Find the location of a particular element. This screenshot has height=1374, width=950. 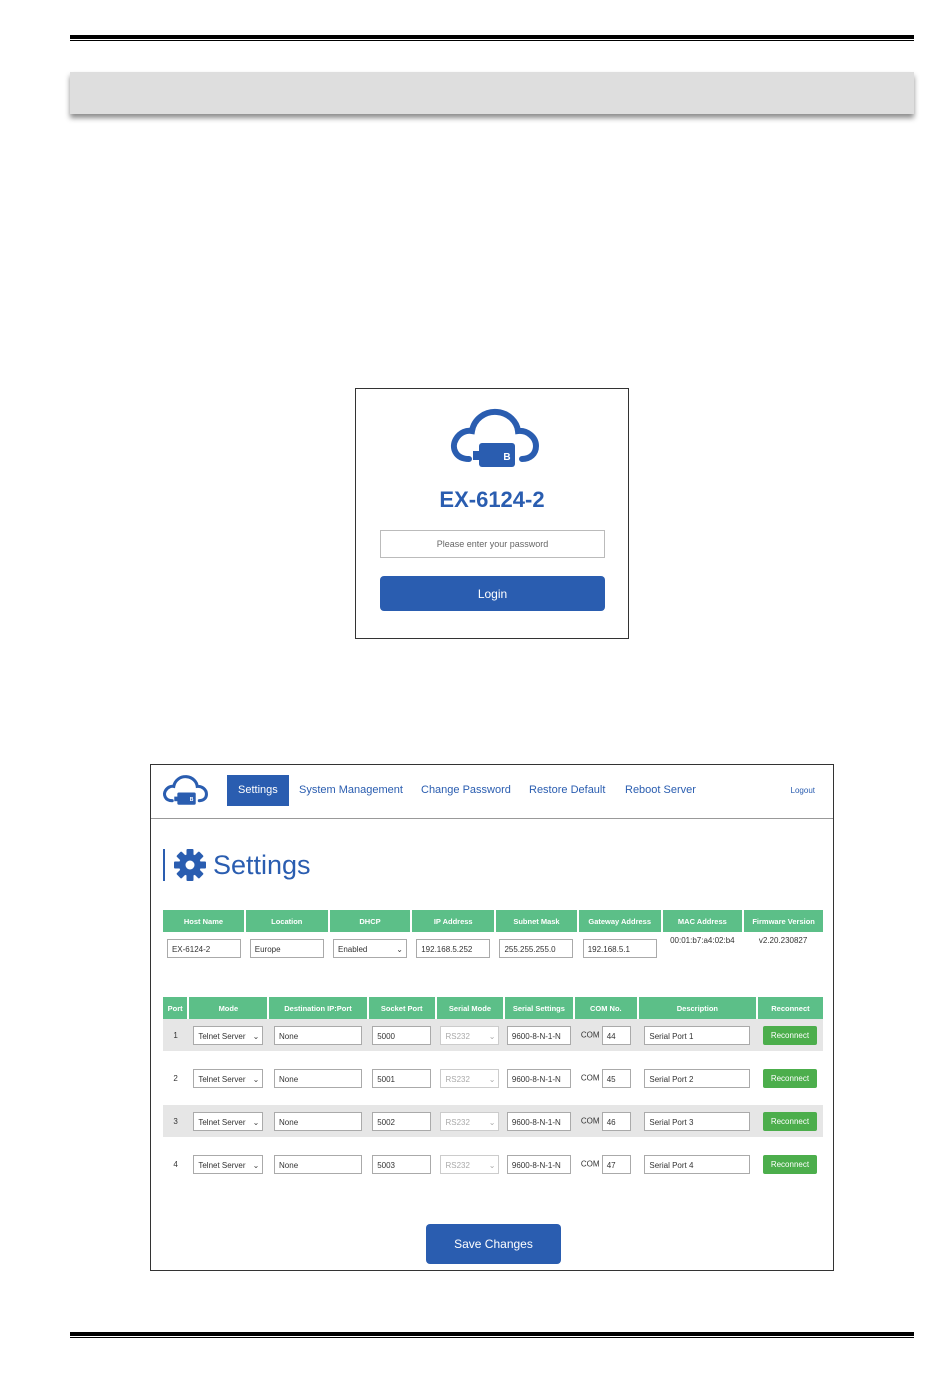

description-input: Serial Port 2 is located at coordinates (697, 1078).